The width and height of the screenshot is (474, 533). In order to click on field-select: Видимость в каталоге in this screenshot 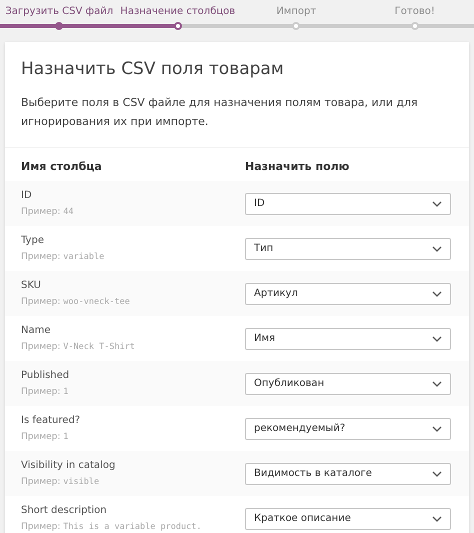, I will do `click(348, 473)`.